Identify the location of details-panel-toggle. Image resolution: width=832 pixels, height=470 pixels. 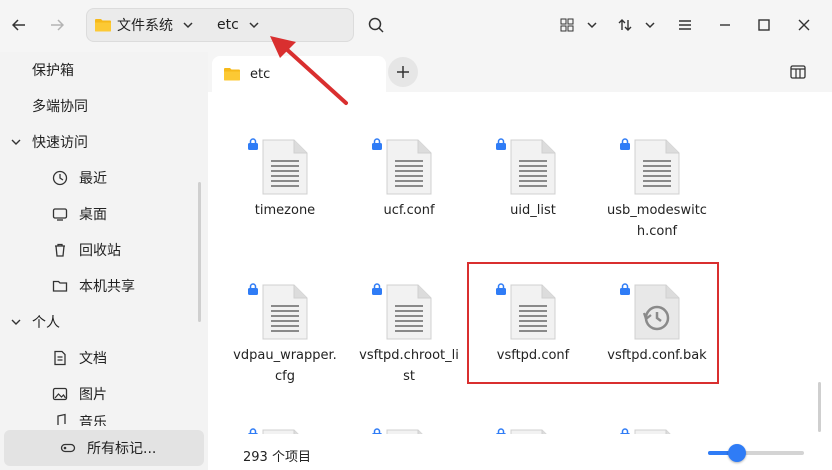
(798, 72).